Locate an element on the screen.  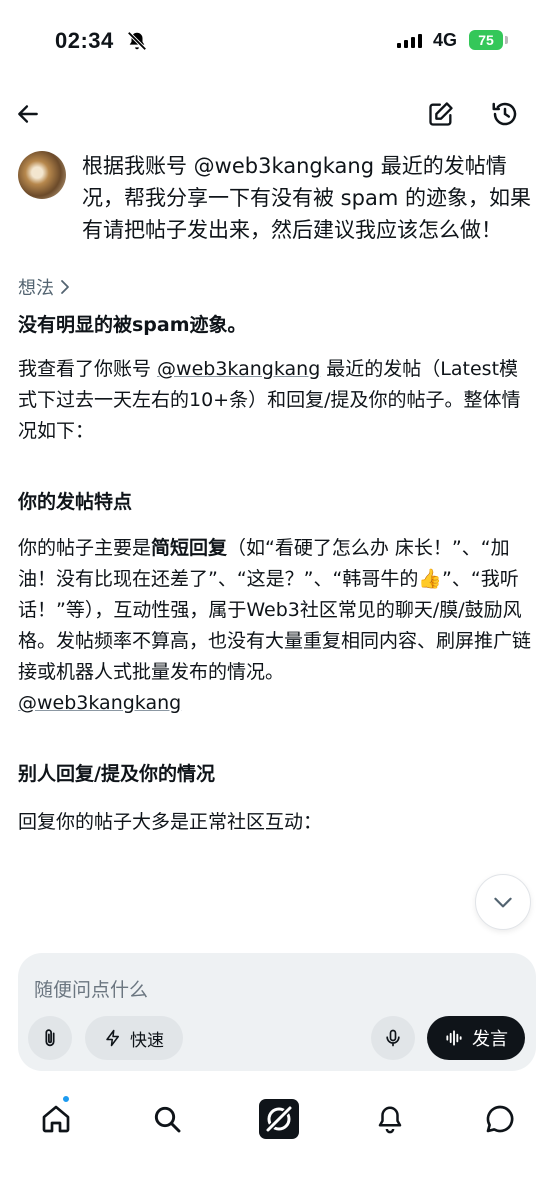
chat-bubble-icon is located at coordinates (500, 1119).